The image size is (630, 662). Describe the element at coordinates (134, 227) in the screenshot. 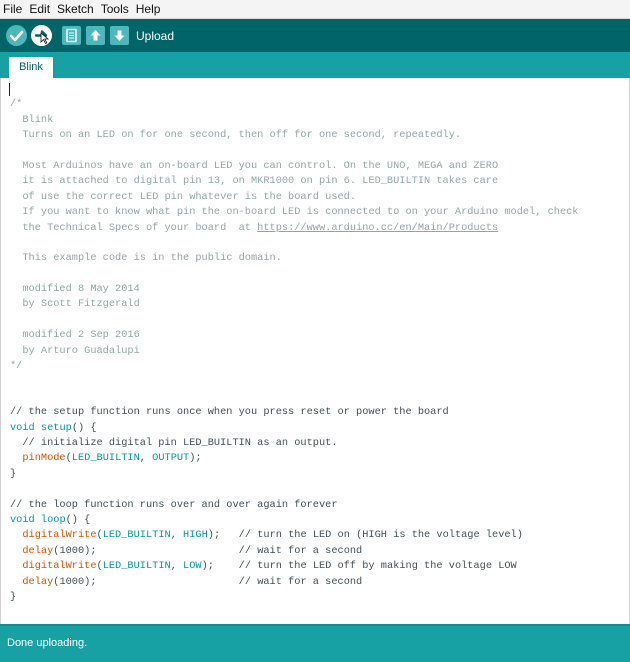

I see `code-text-span: the Technical Specs of your board at` at that location.